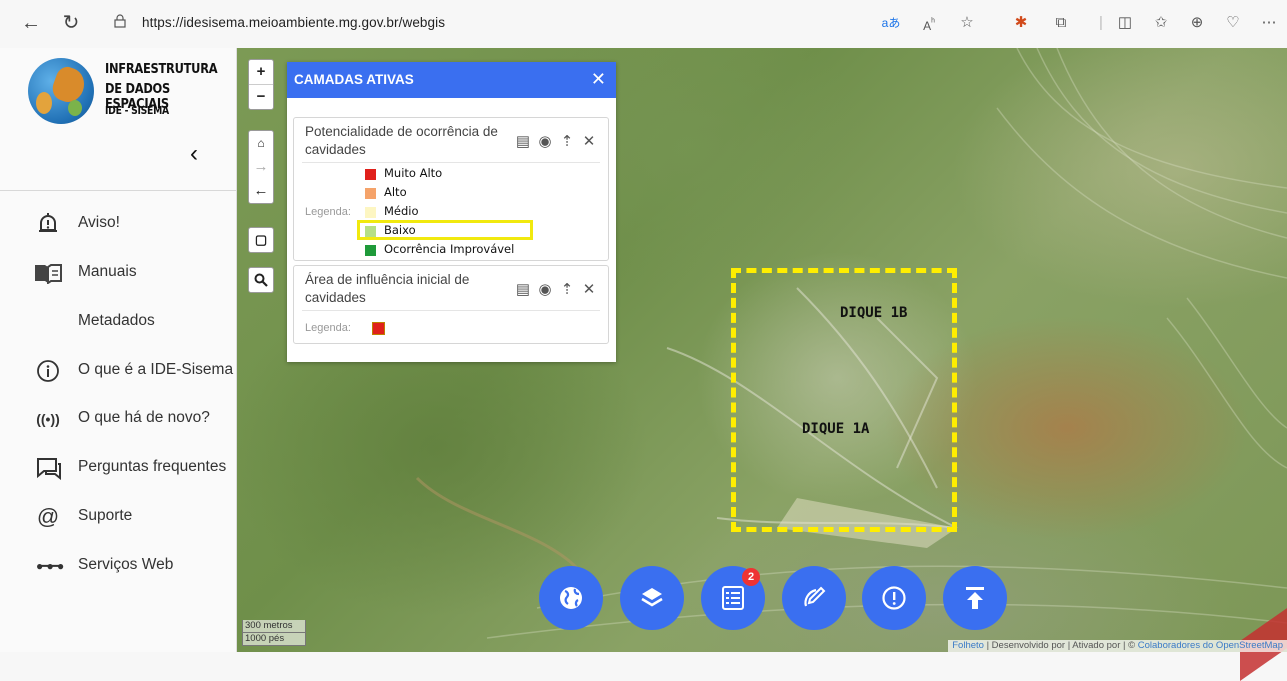 The width and height of the screenshot is (1287, 681). What do you see at coordinates (194, 154) in the screenshot?
I see `collapse-sidebar-button: ‹` at bounding box center [194, 154].